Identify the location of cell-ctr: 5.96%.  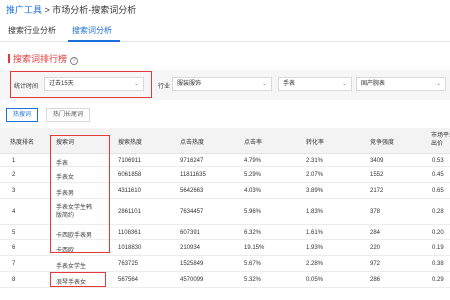
(253, 212).